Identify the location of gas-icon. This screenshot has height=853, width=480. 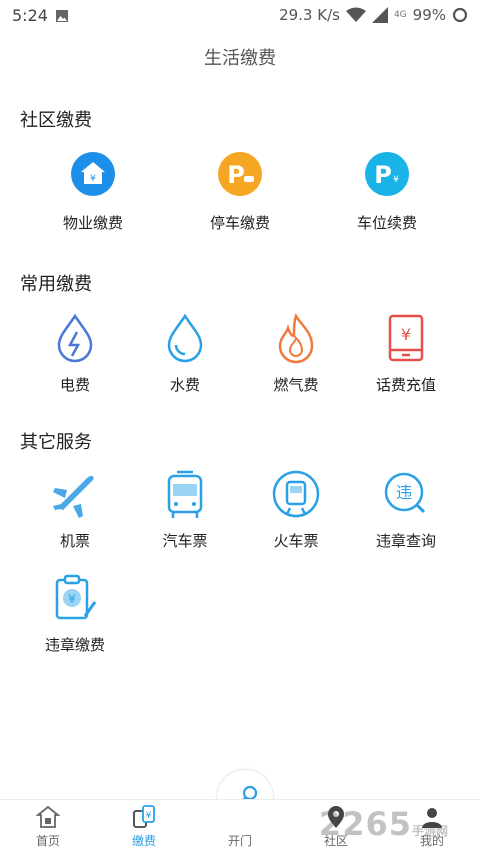
(296, 338).